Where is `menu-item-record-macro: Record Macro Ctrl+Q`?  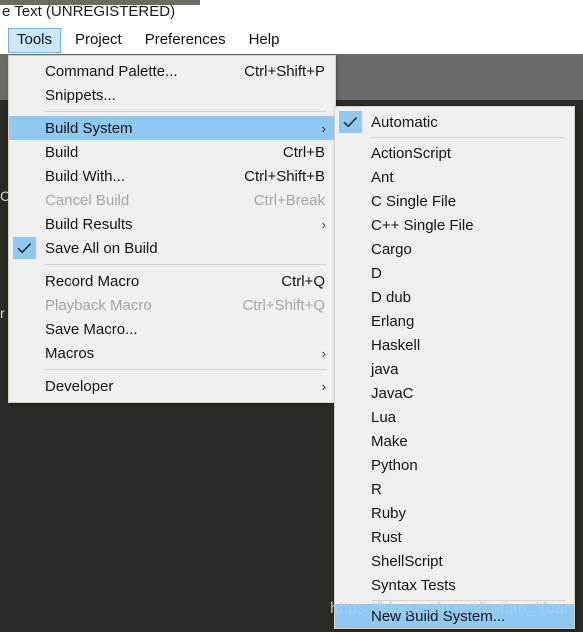 menu-item-record-macro: Record Macro Ctrl+Q is located at coordinates (172, 281).